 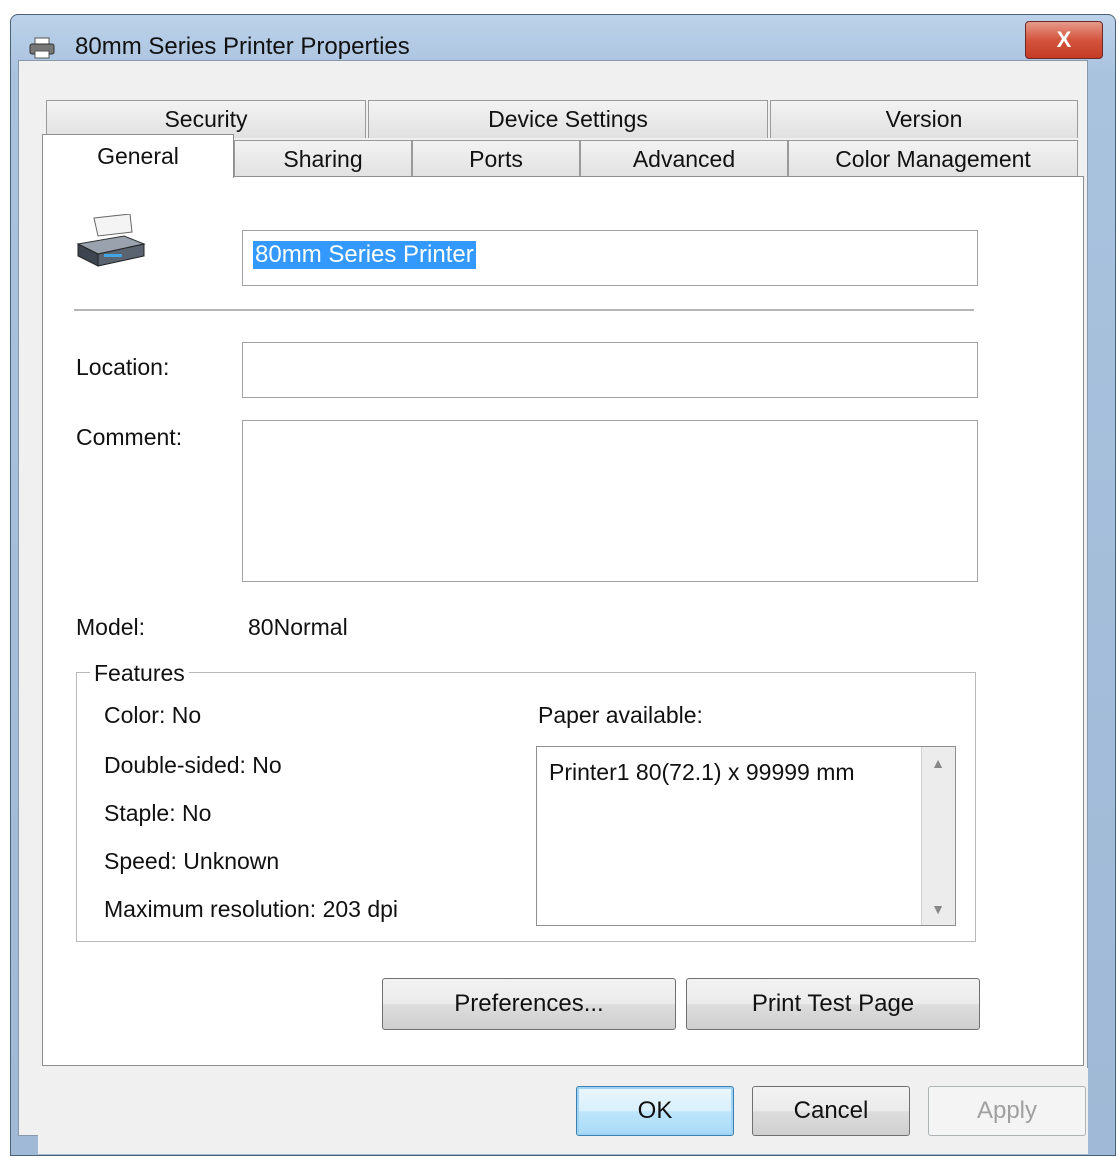 I want to click on paper-list: Printer1 80(72.1) x 99999 mm ▲ ▼, so click(x=746, y=836).